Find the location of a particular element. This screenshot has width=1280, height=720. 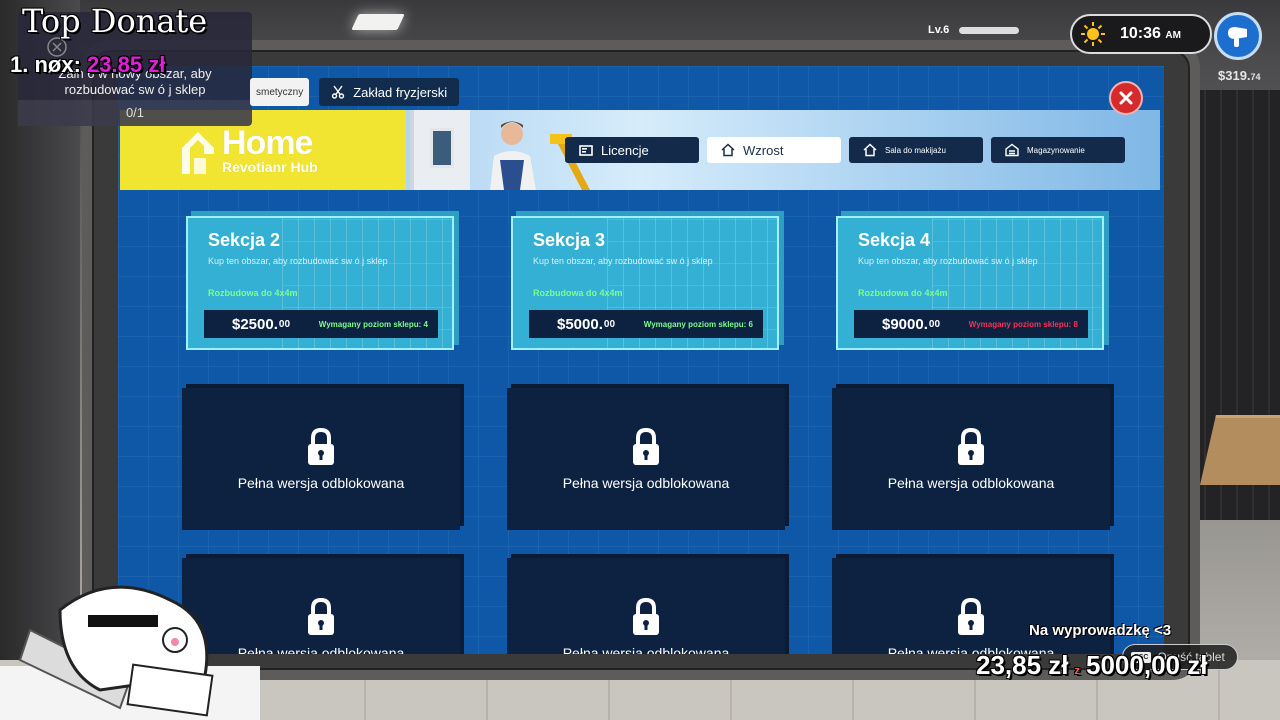

top-donor: 1. nøx: 23.85 zł is located at coordinates (87, 65).